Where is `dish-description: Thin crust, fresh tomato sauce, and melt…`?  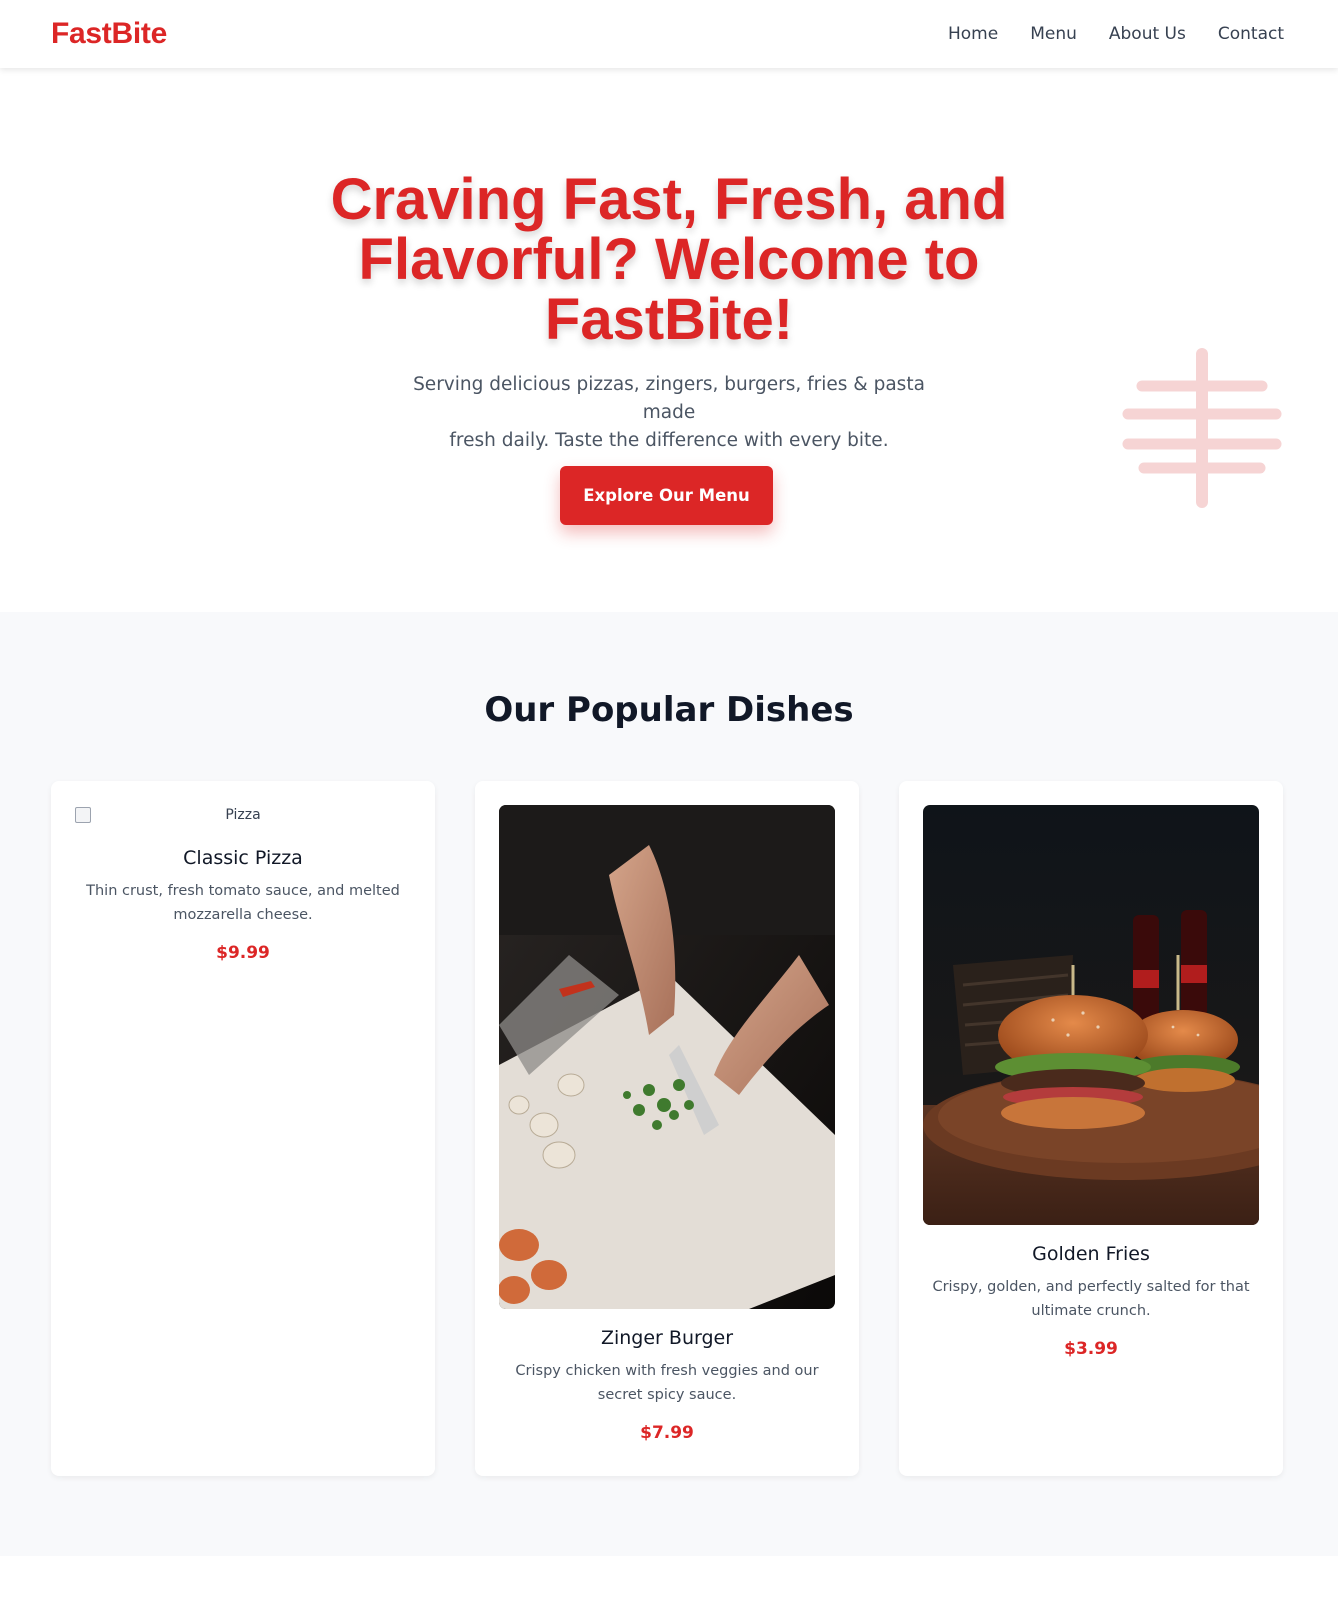 dish-description: Thin crust, fresh tomato sauce, and melt… is located at coordinates (243, 903).